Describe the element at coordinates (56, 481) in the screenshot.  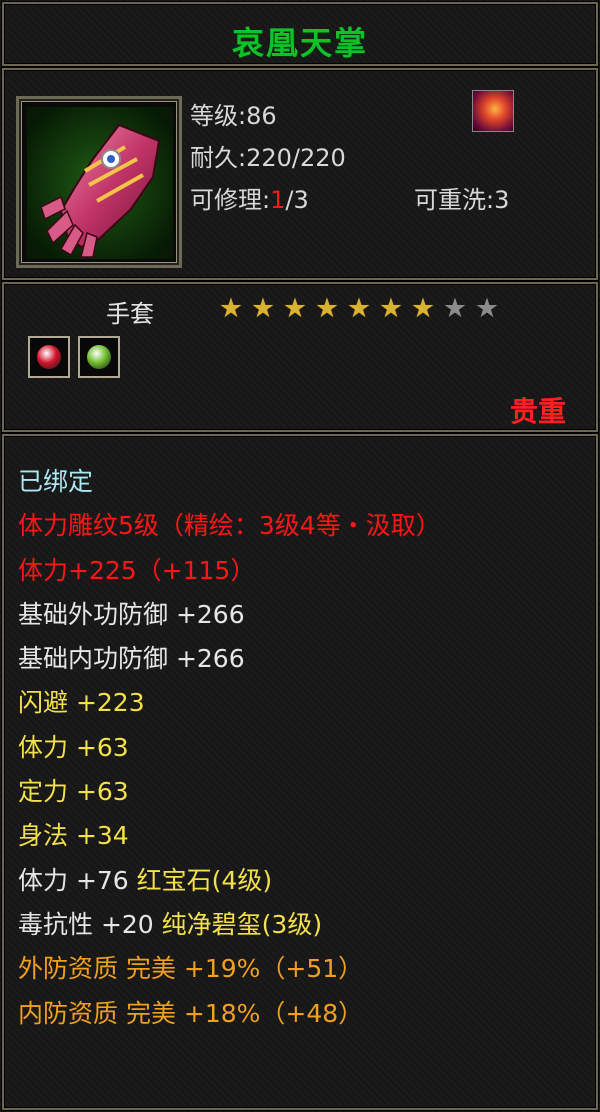
I see `attribute-line: 已绑定` at that location.